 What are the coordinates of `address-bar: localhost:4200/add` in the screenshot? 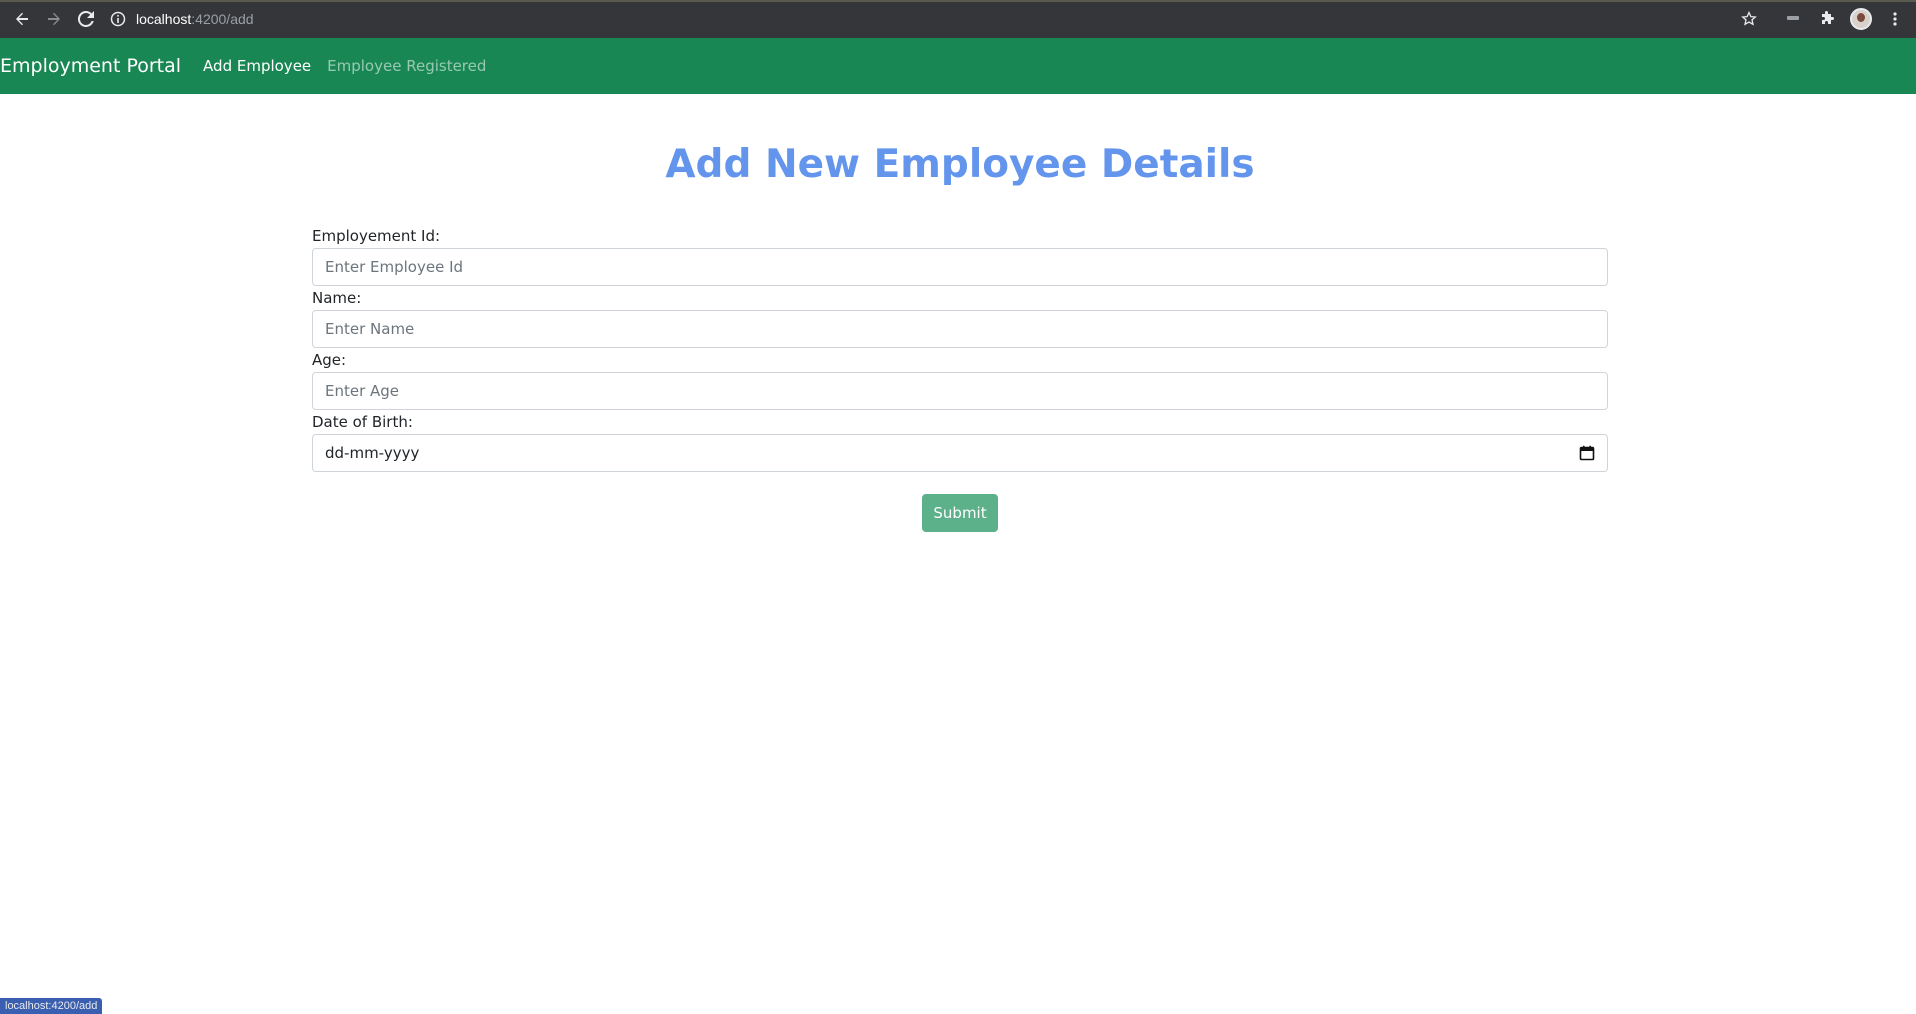 It's located at (182, 19).